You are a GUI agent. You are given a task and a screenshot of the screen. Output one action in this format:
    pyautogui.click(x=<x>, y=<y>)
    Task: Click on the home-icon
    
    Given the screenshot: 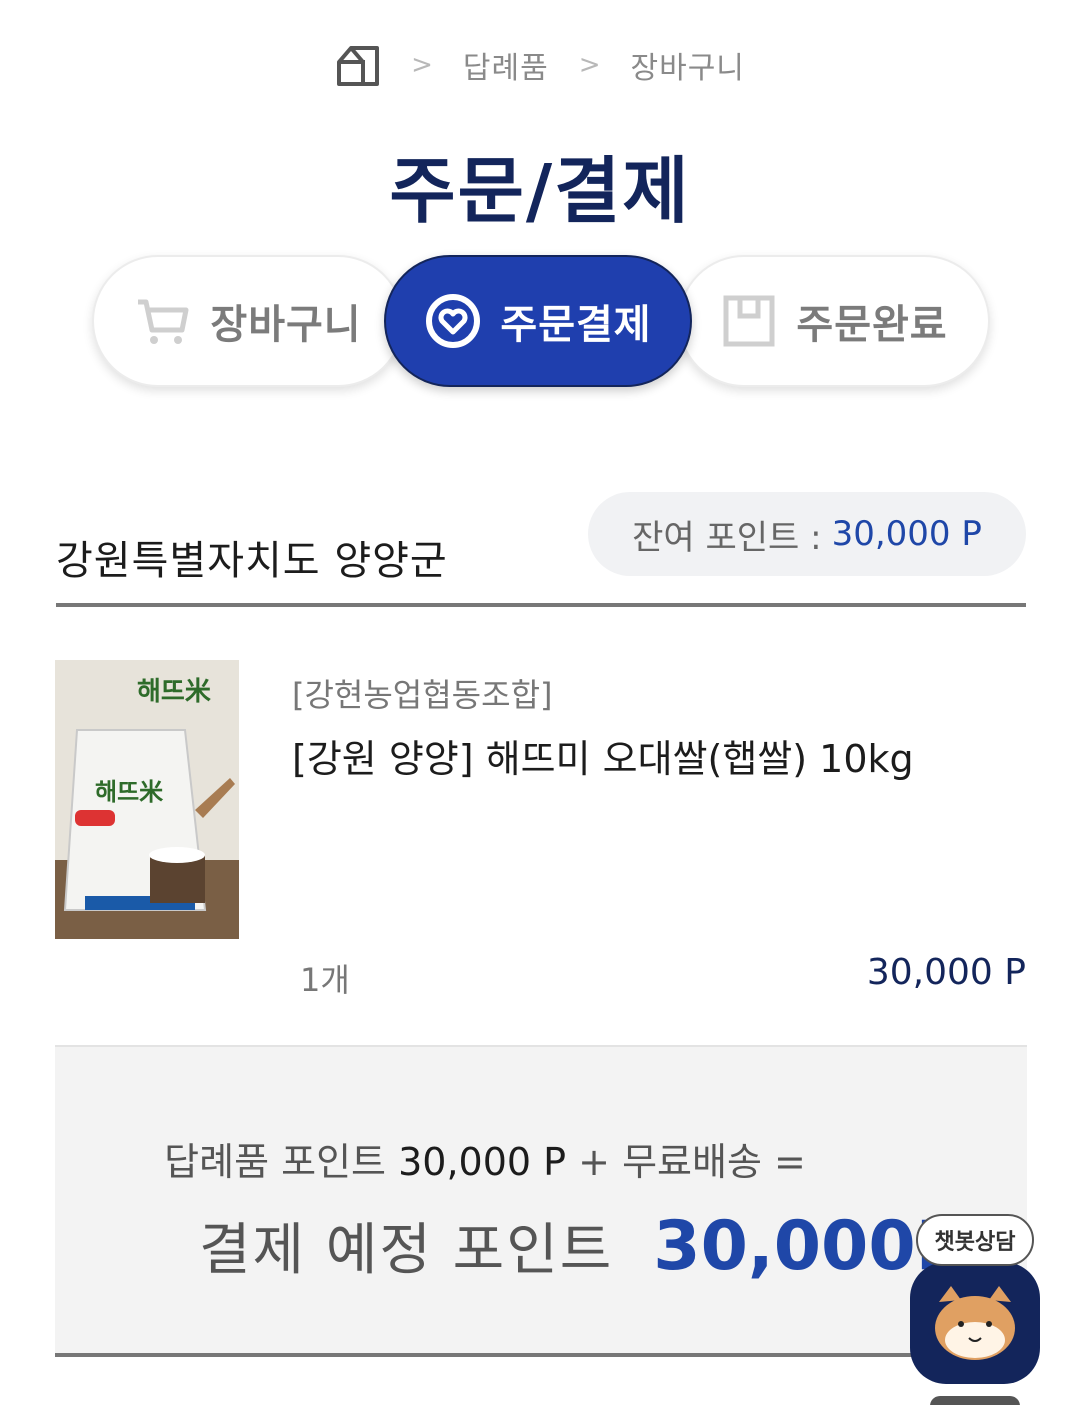 What is the action you would take?
    pyautogui.click(x=358, y=65)
    